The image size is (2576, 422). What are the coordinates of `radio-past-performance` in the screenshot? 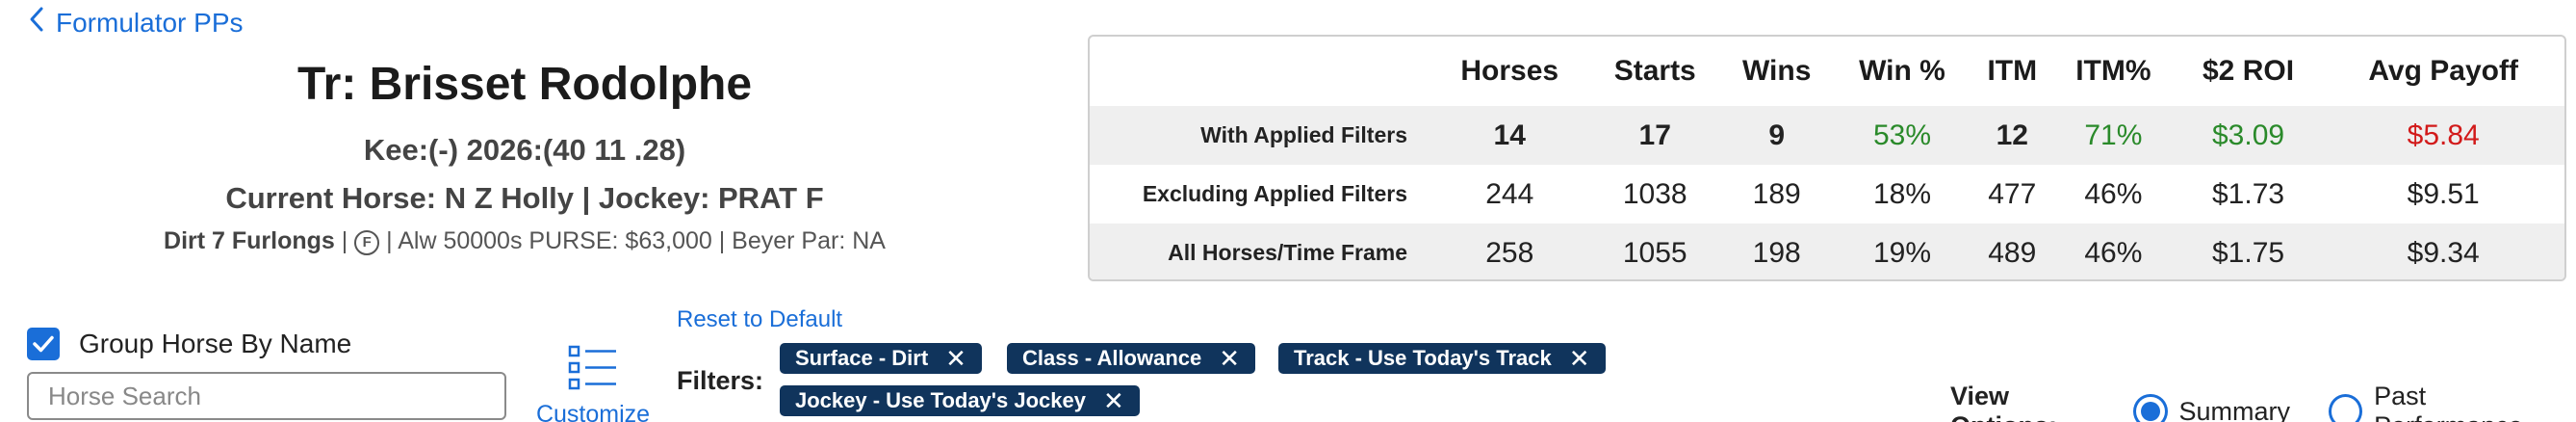 It's located at (2346, 408).